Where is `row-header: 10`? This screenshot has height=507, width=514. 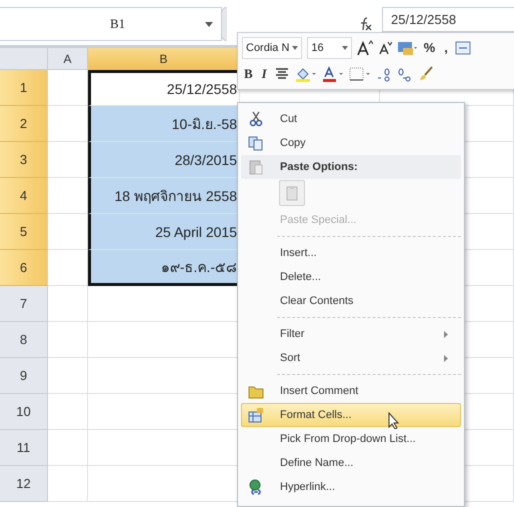 row-header: 10 is located at coordinates (24, 412).